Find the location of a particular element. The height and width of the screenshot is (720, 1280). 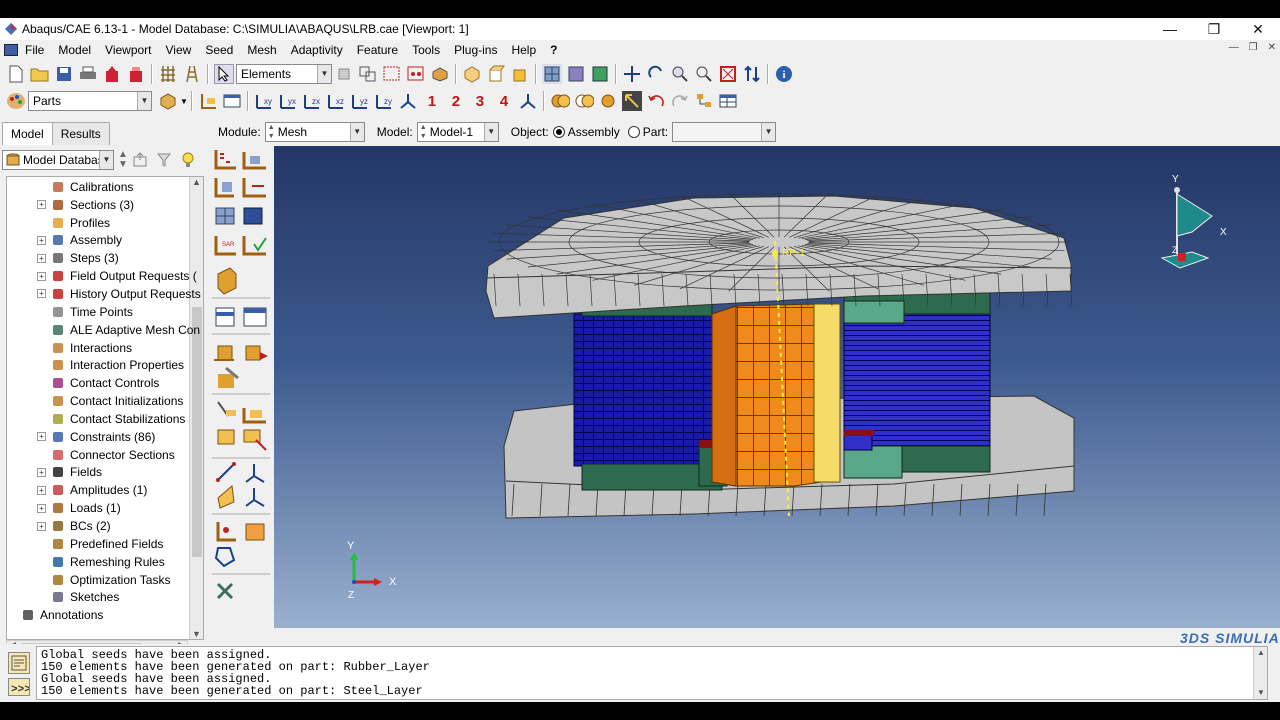

view-zy-icon: zy is located at coordinates (384, 101).